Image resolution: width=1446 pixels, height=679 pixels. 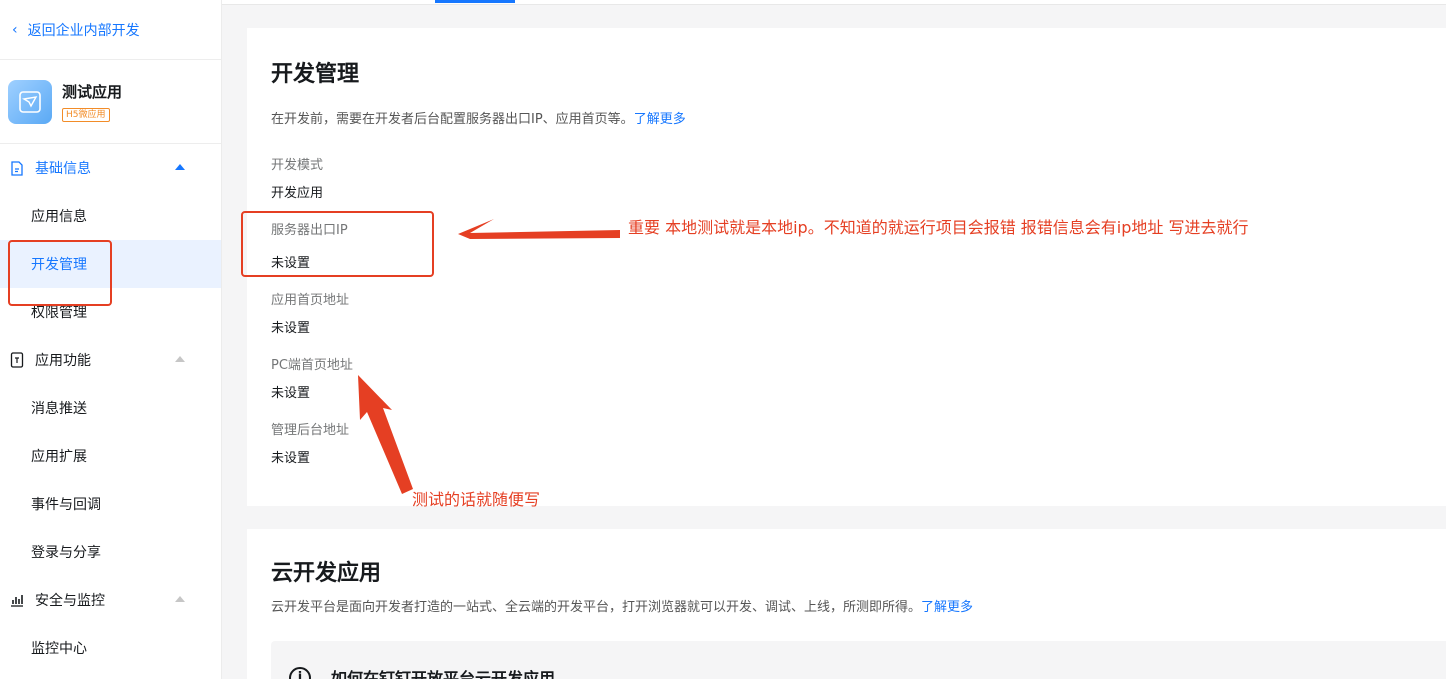 I want to click on annotation-note-test: 测试的话就随便写, so click(x=476, y=499).